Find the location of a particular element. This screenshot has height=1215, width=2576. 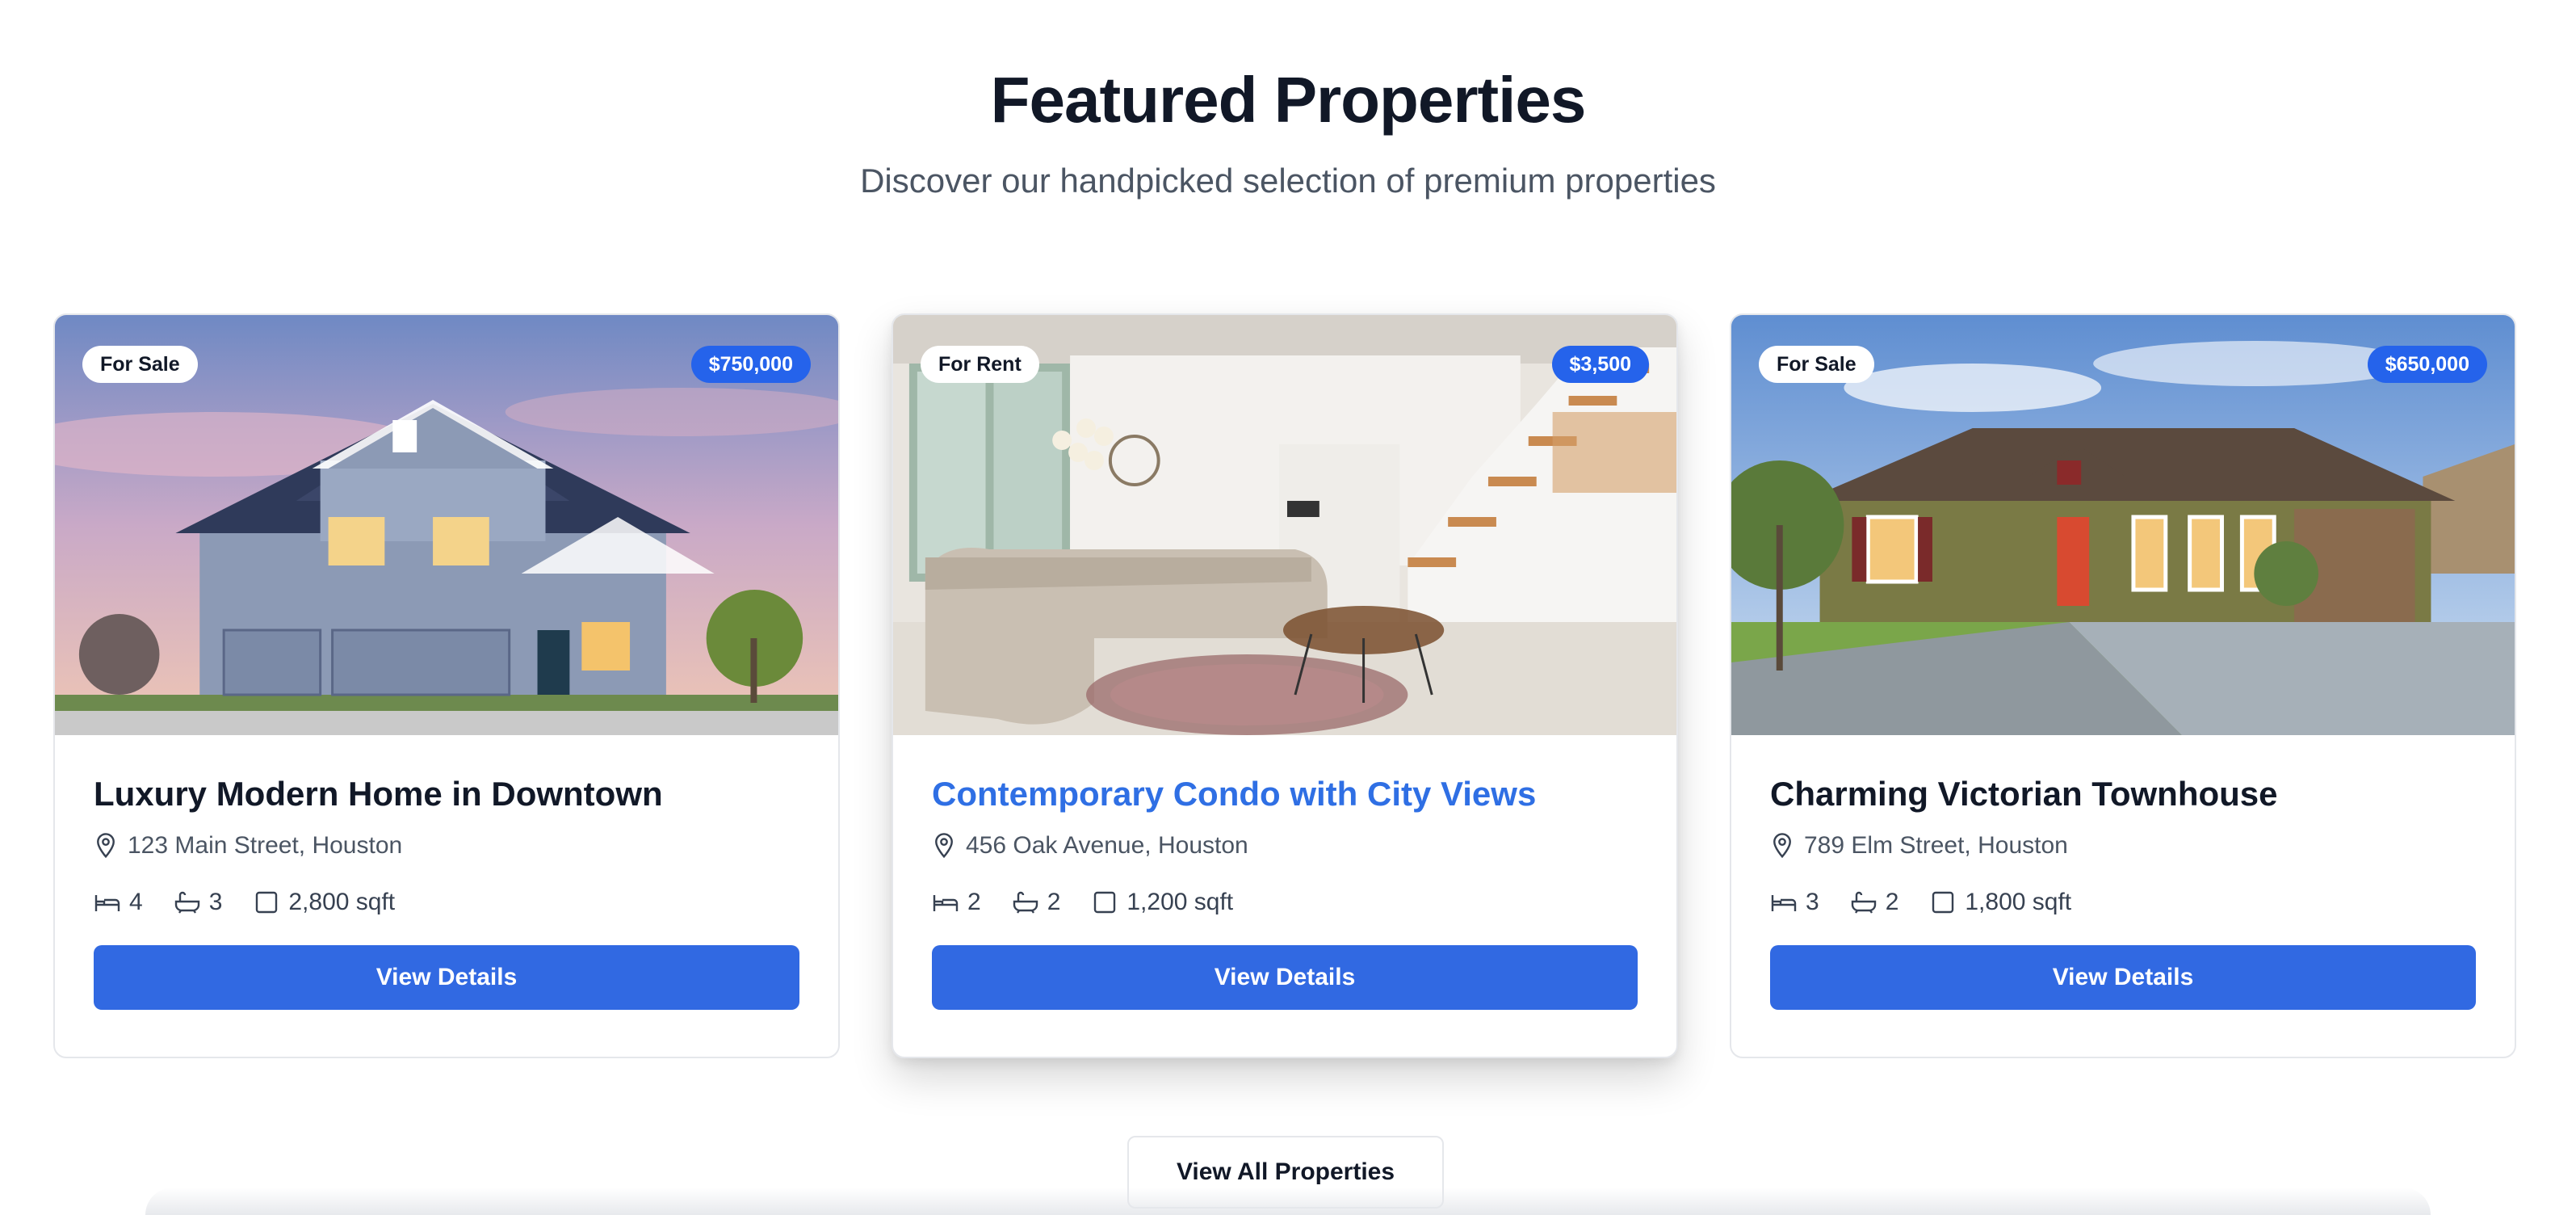

property-image: For Sale $750,000 is located at coordinates (446, 525).